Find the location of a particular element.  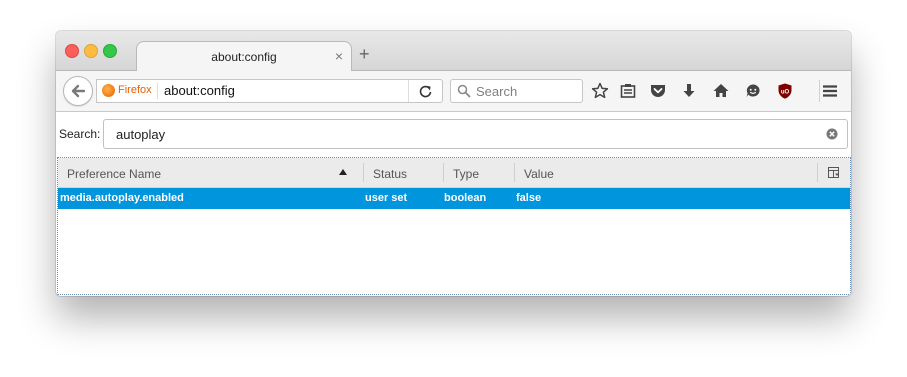

navigation-toolbar: Firefox about:config Search uO is located at coordinates (453, 91).